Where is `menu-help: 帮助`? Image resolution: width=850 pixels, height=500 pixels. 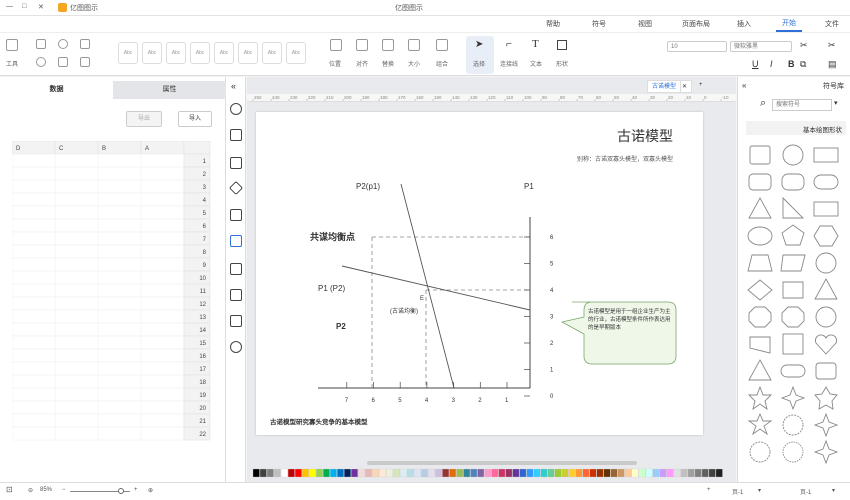
menu-help: 帮助 is located at coordinates (553, 24).